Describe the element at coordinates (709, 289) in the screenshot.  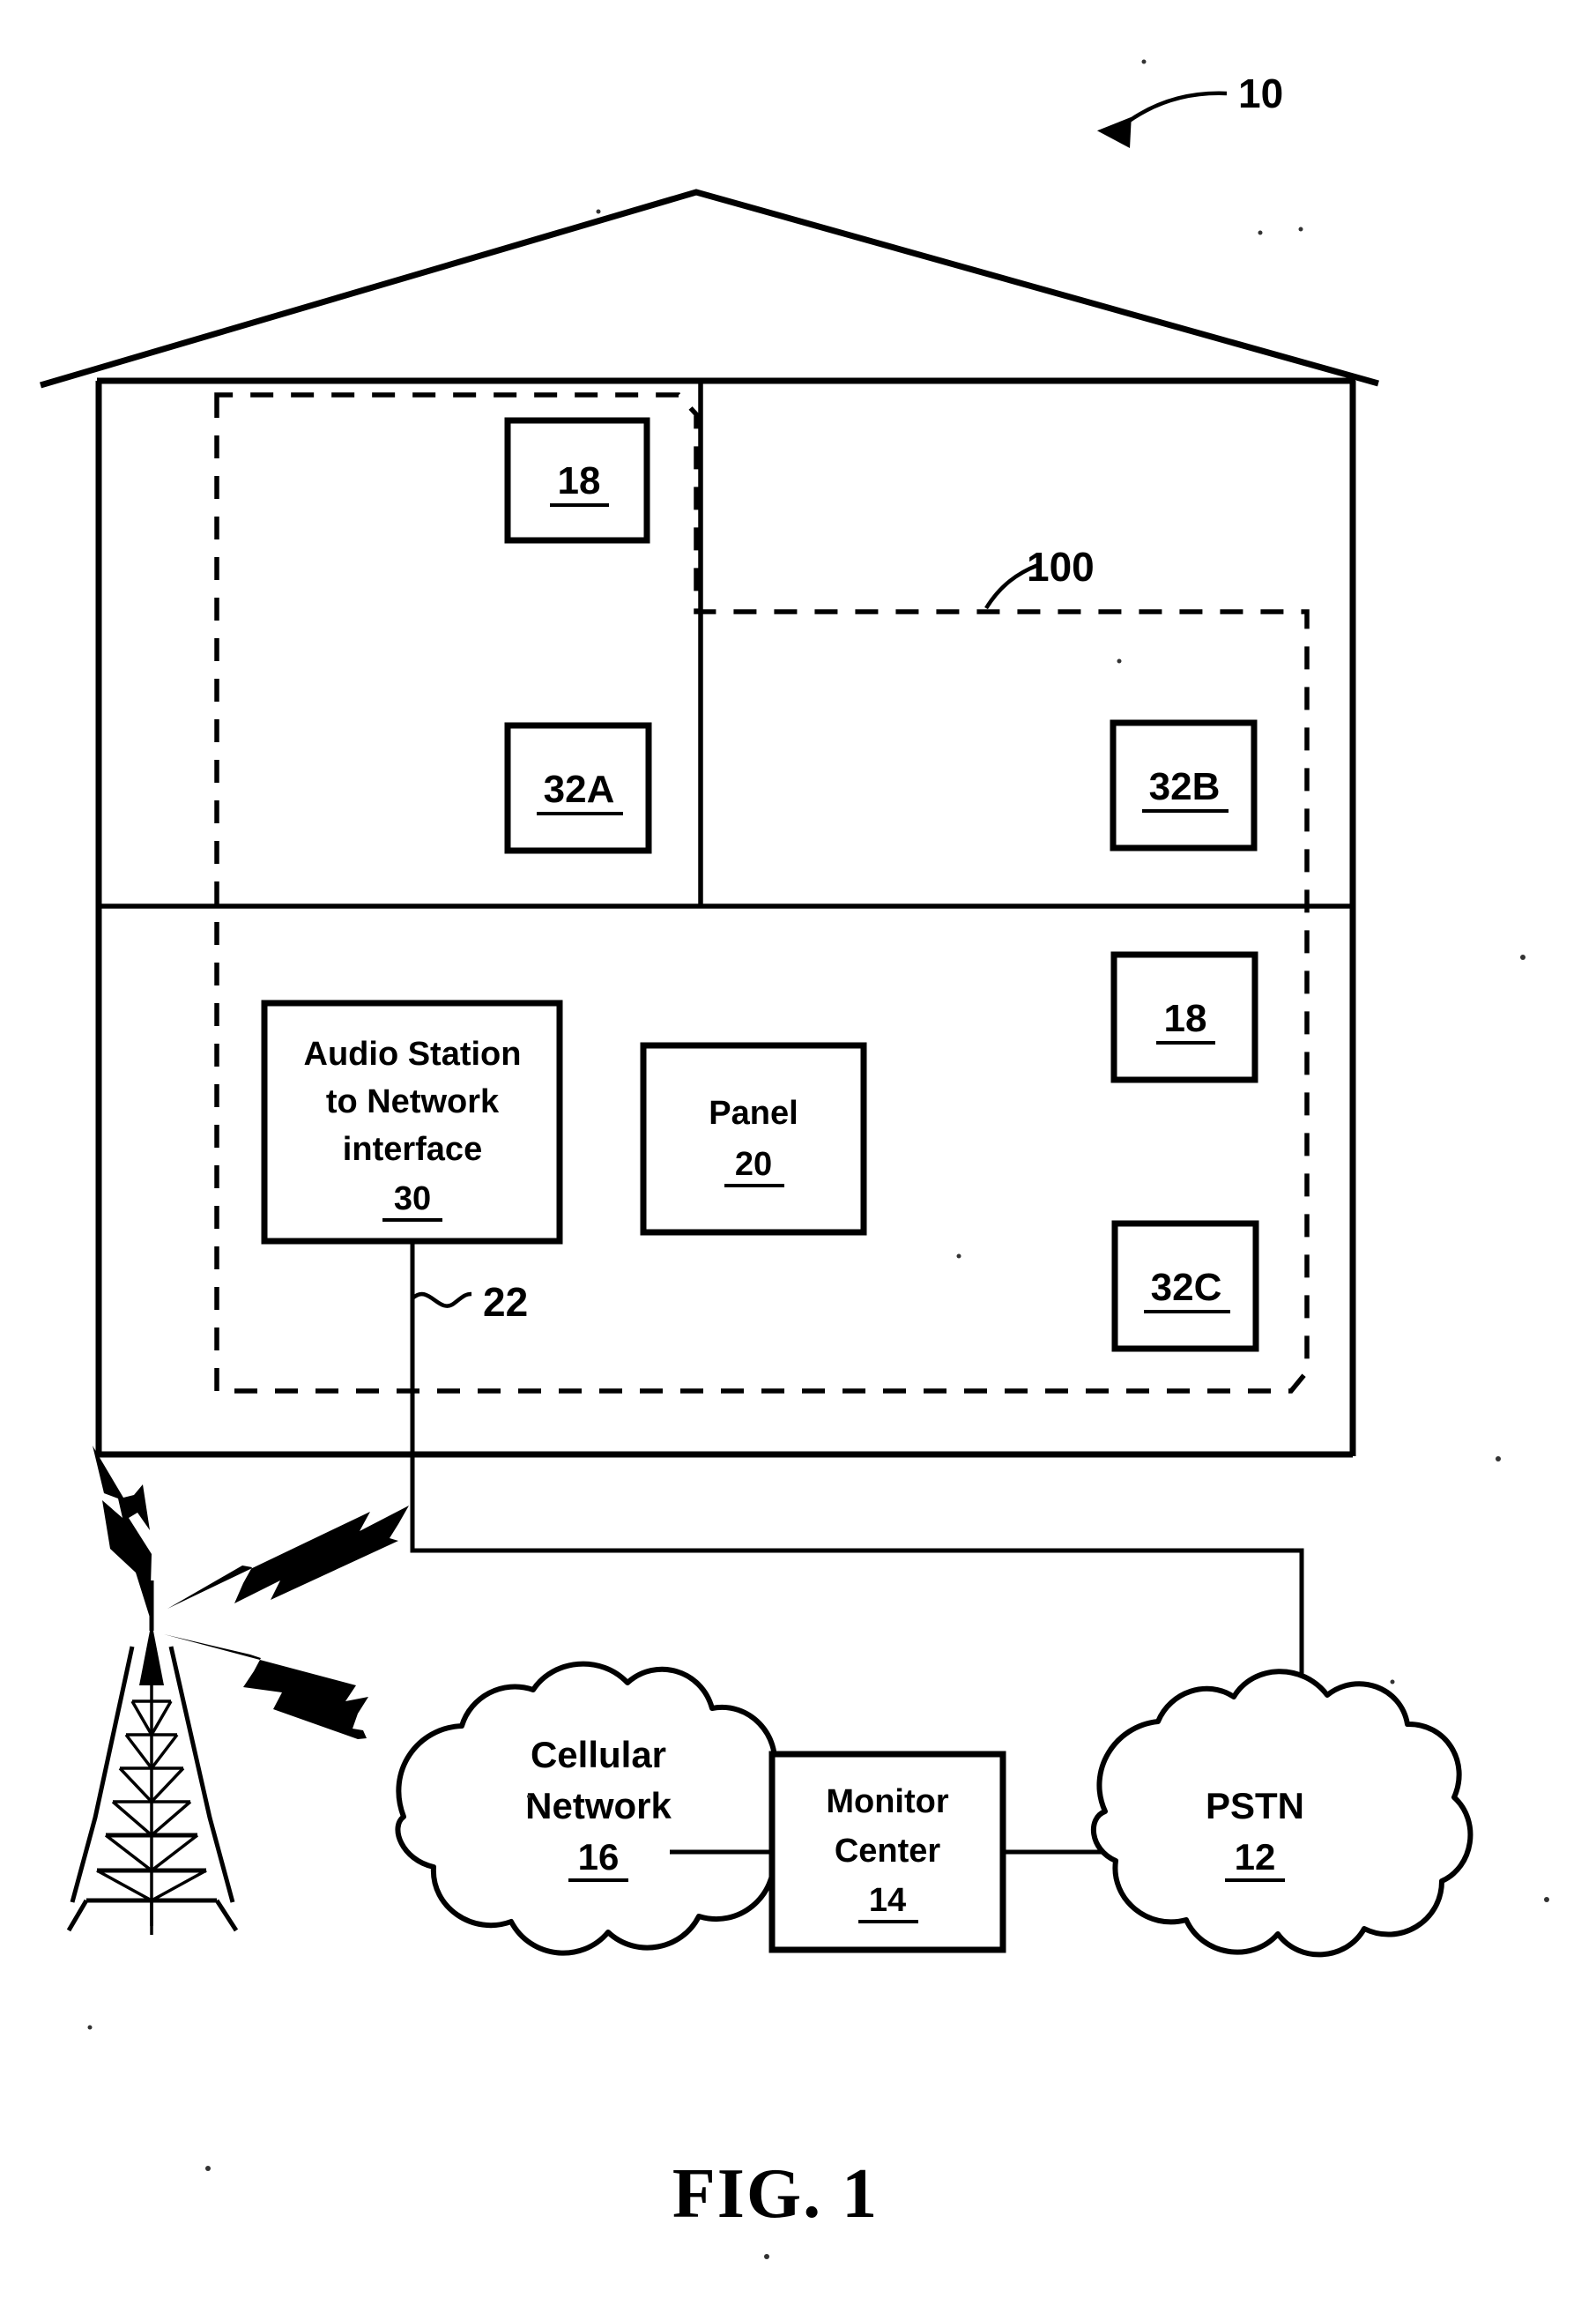
I see `house-roof` at that location.